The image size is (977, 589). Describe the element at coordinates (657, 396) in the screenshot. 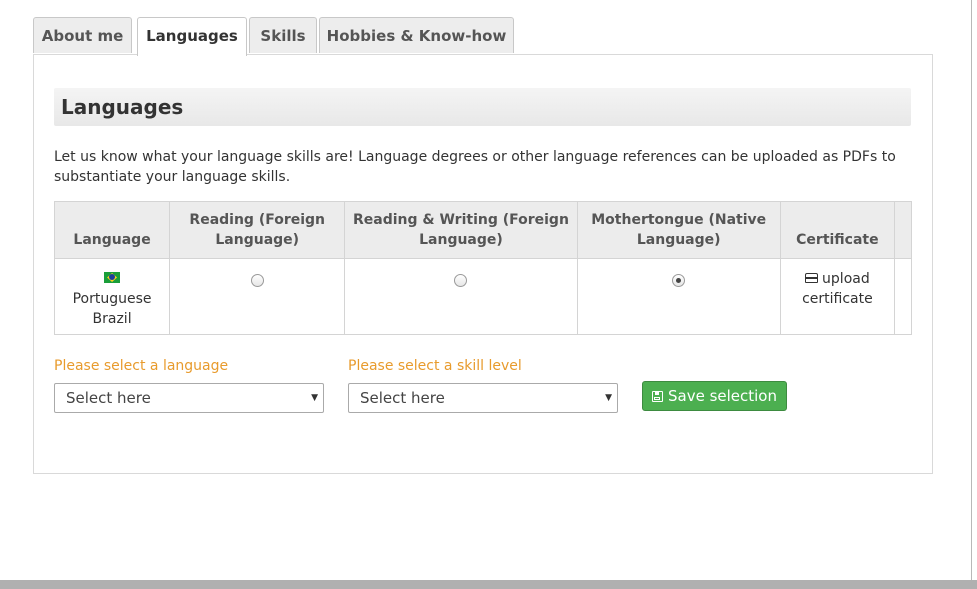

I see `floppy-disk-icon` at that location.